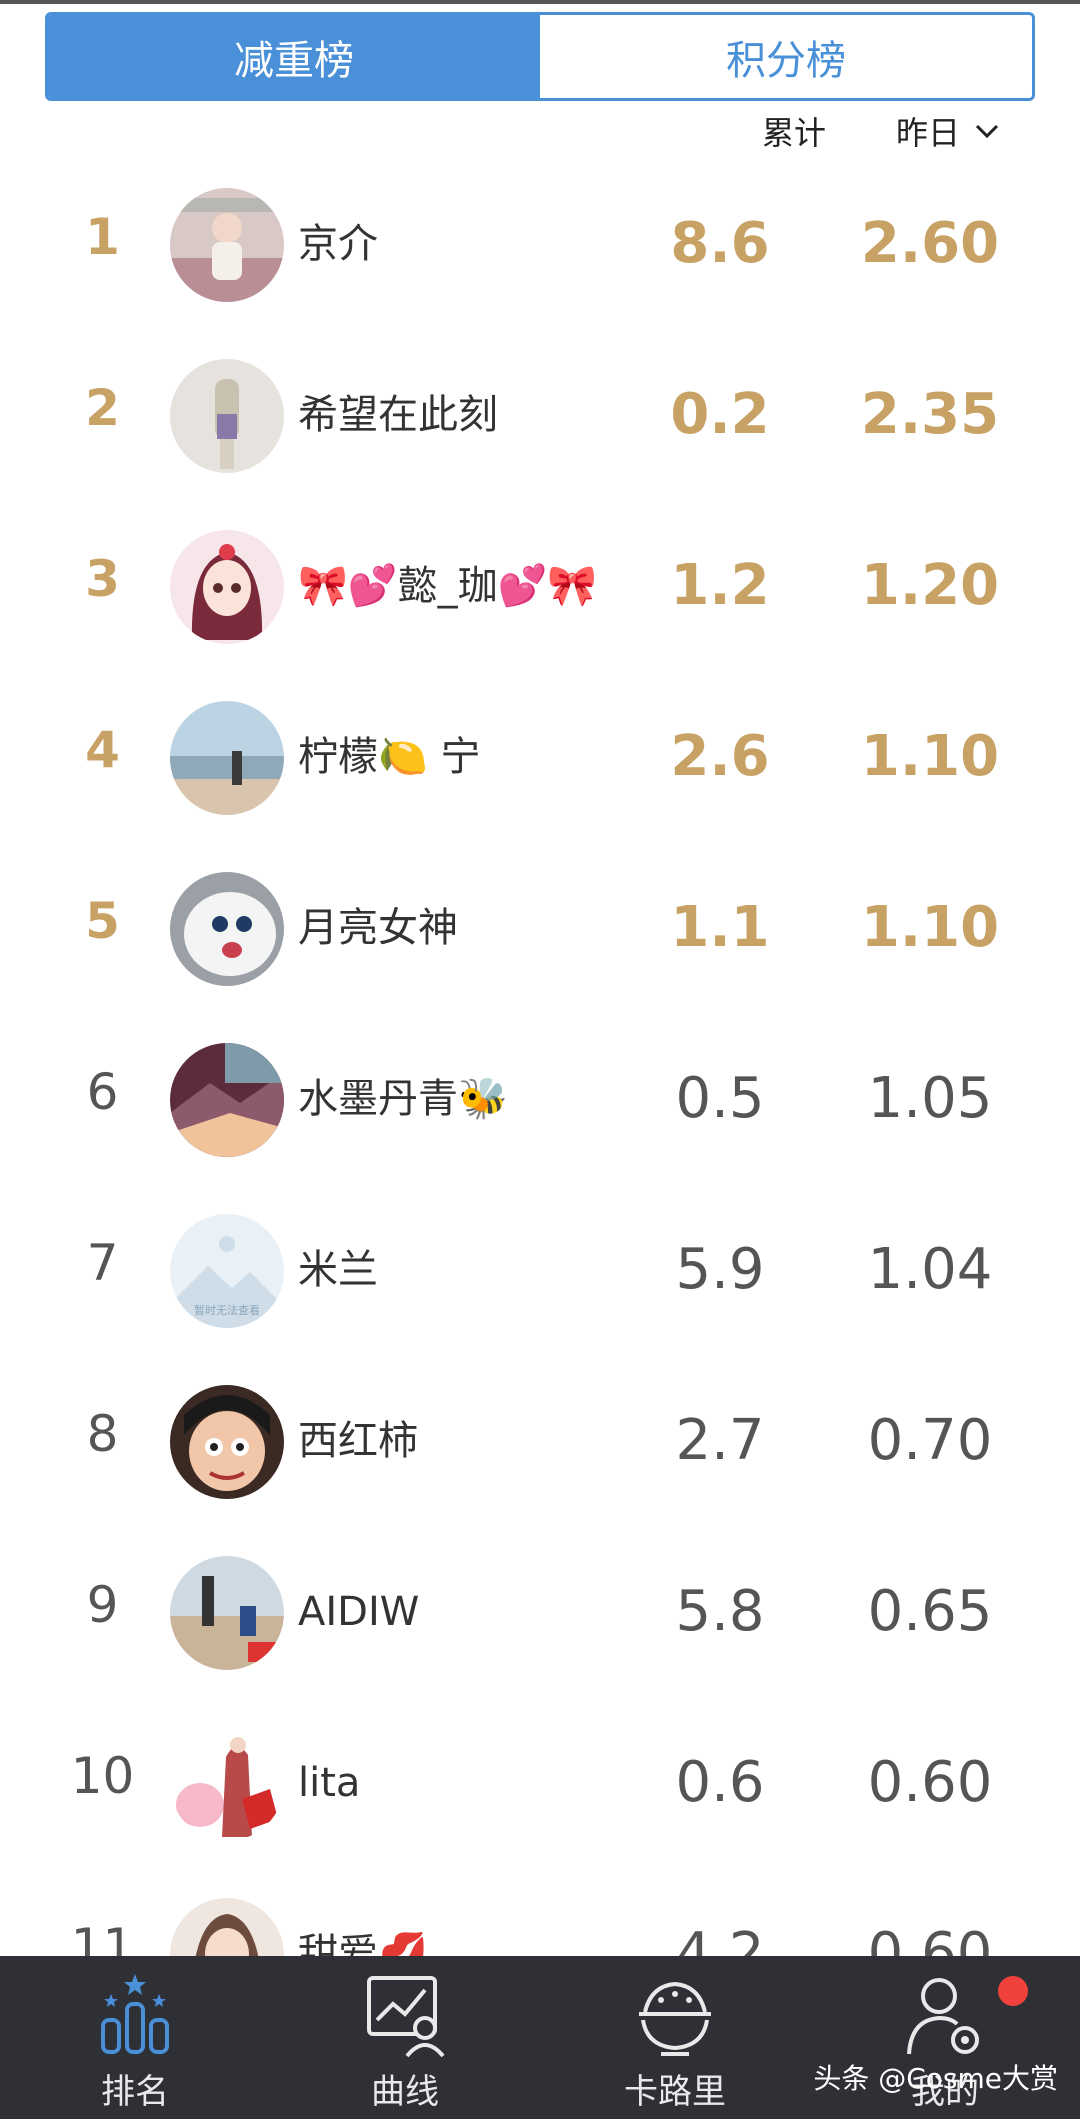 This screenshot has height=2119, width=1080. Describe the element at coordinates (135, 2014) in the screenshot. I see `ranking-icon` at that location.